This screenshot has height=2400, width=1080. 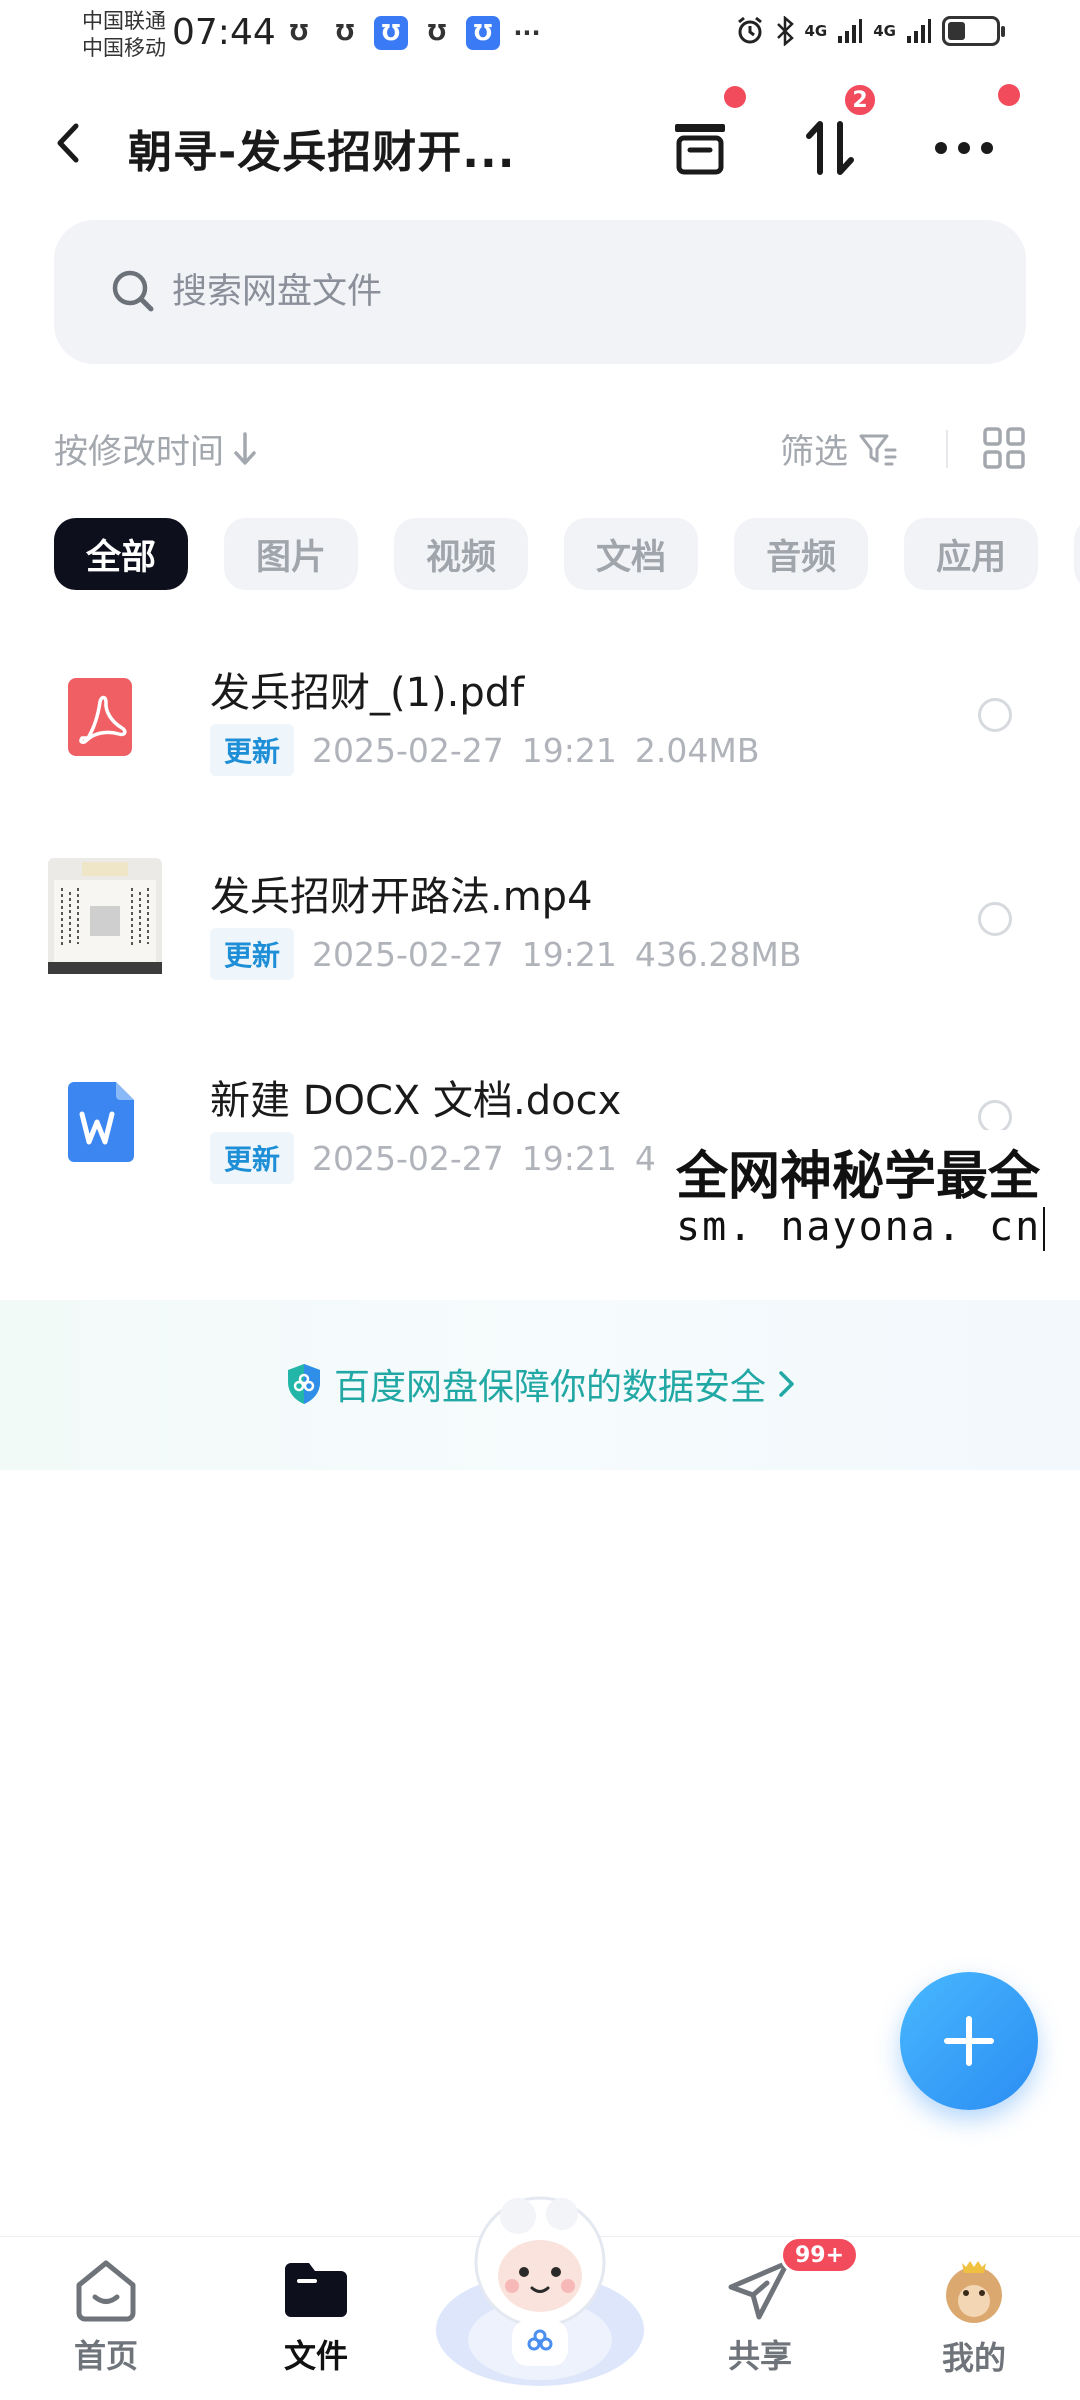 What do you see at coordinates (124, 48) in the screenshot?
I see `carrier-2: 中国移动` at bounding box center [124, 48].